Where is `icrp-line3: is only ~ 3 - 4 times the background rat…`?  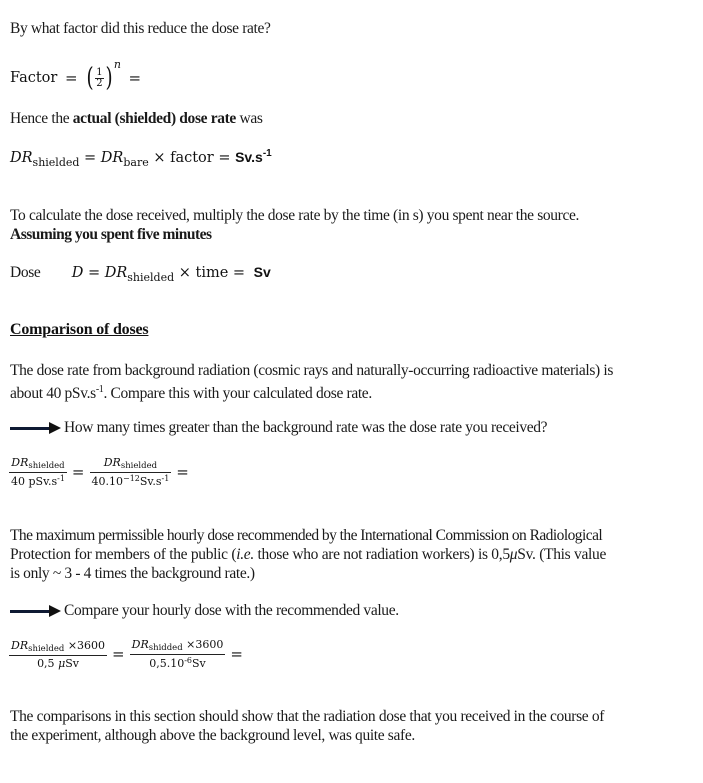
icrp-line3: is only ~ 3 - 4 times the background rat… is located at coordinates (132, 573).